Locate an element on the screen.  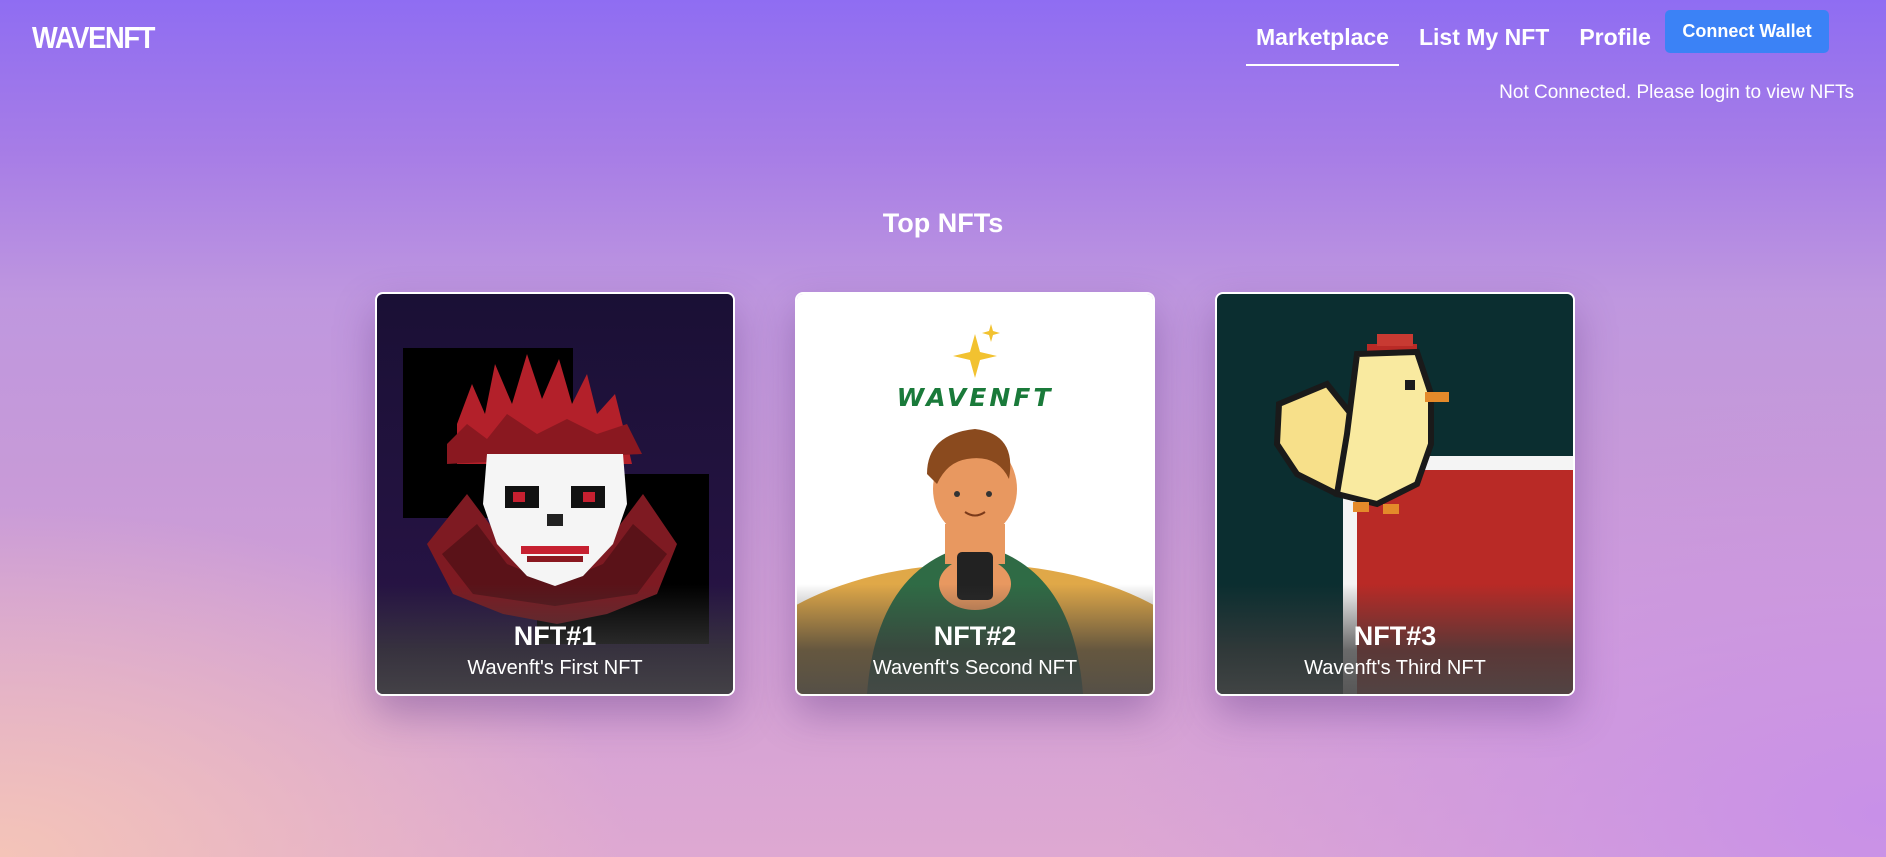
main-nav: Marketplace List My NFT Profile is located at coordinates (1458, 43).